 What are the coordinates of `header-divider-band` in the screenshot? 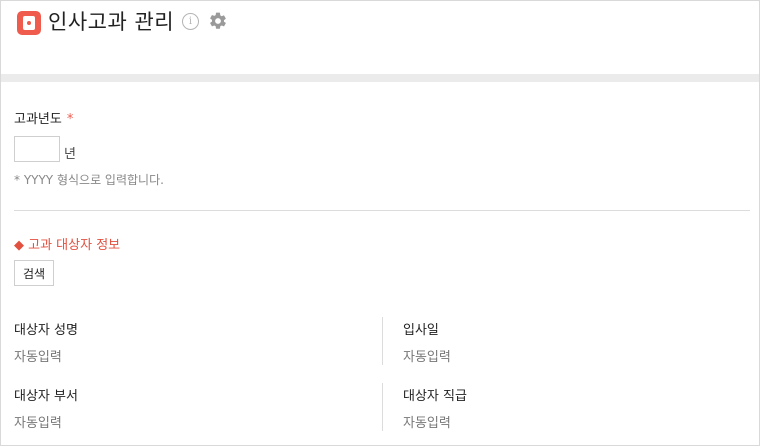 It's located at (380, 78).